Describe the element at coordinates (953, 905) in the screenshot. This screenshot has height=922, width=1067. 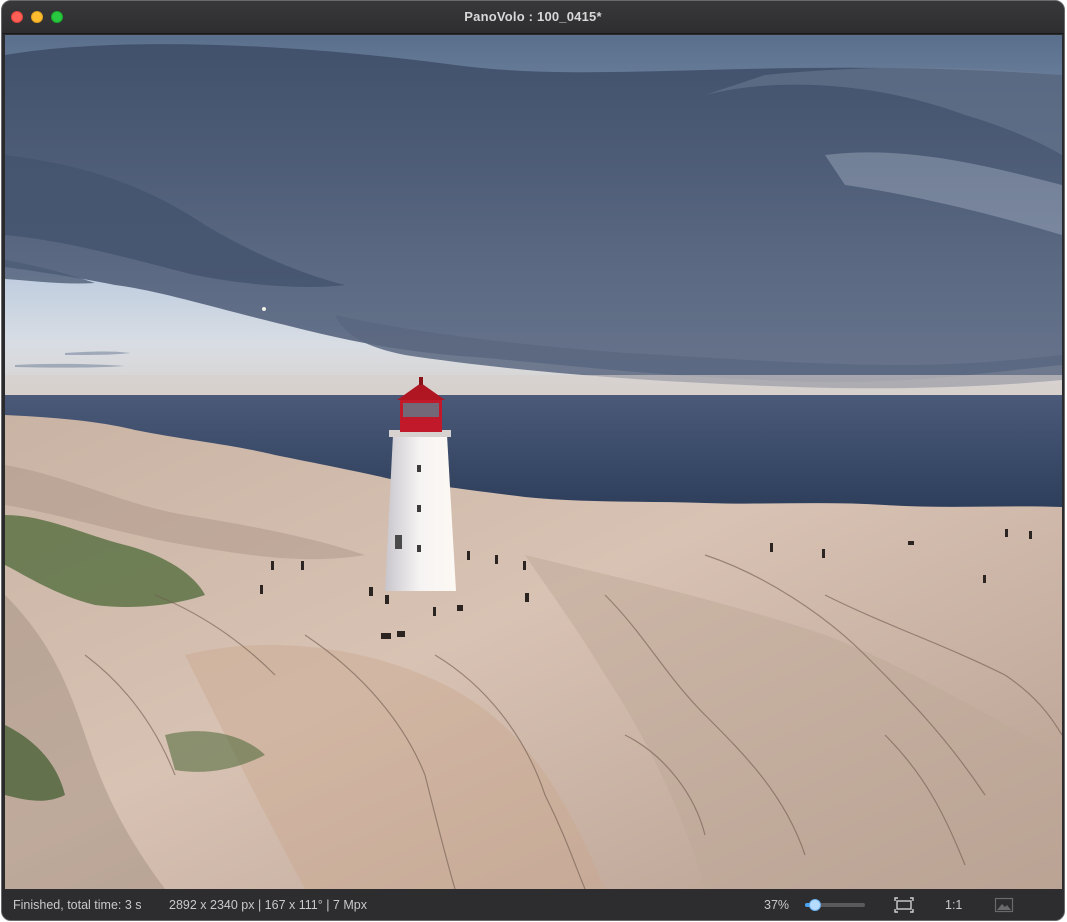
I see `one-to-one-button: 1:1` at that location.